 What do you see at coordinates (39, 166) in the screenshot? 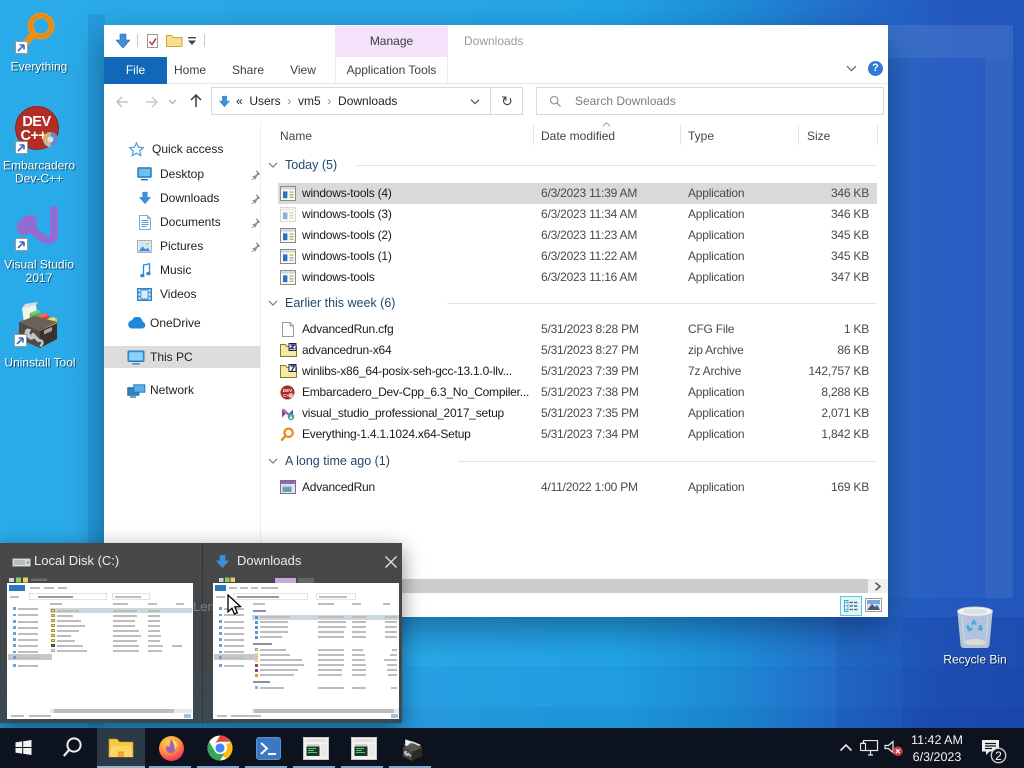
I see `svg-text: Embarcadero` at bounding box center [39, 166].